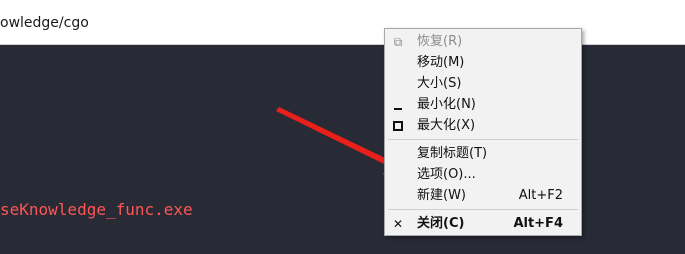  What do you see at coordinates (398, 126) in the screenshot?
I see `maximize-icon` at bounding box center [398, 126].